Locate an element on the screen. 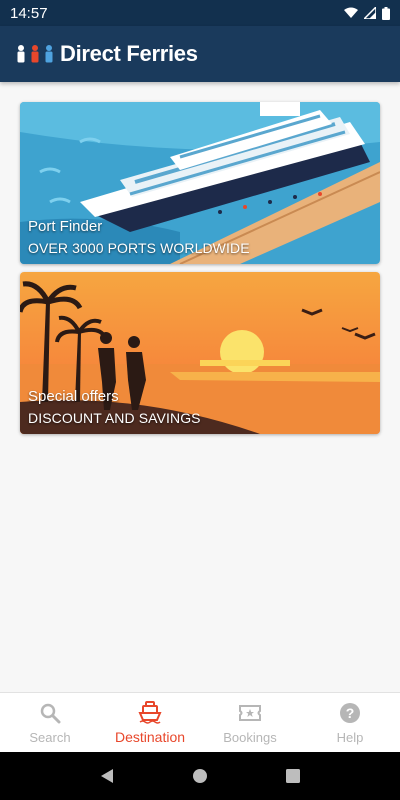 Image resolution: width=400 pixels, height=800 pixels. system-navigation-bar is located at coordinates (200, 776).